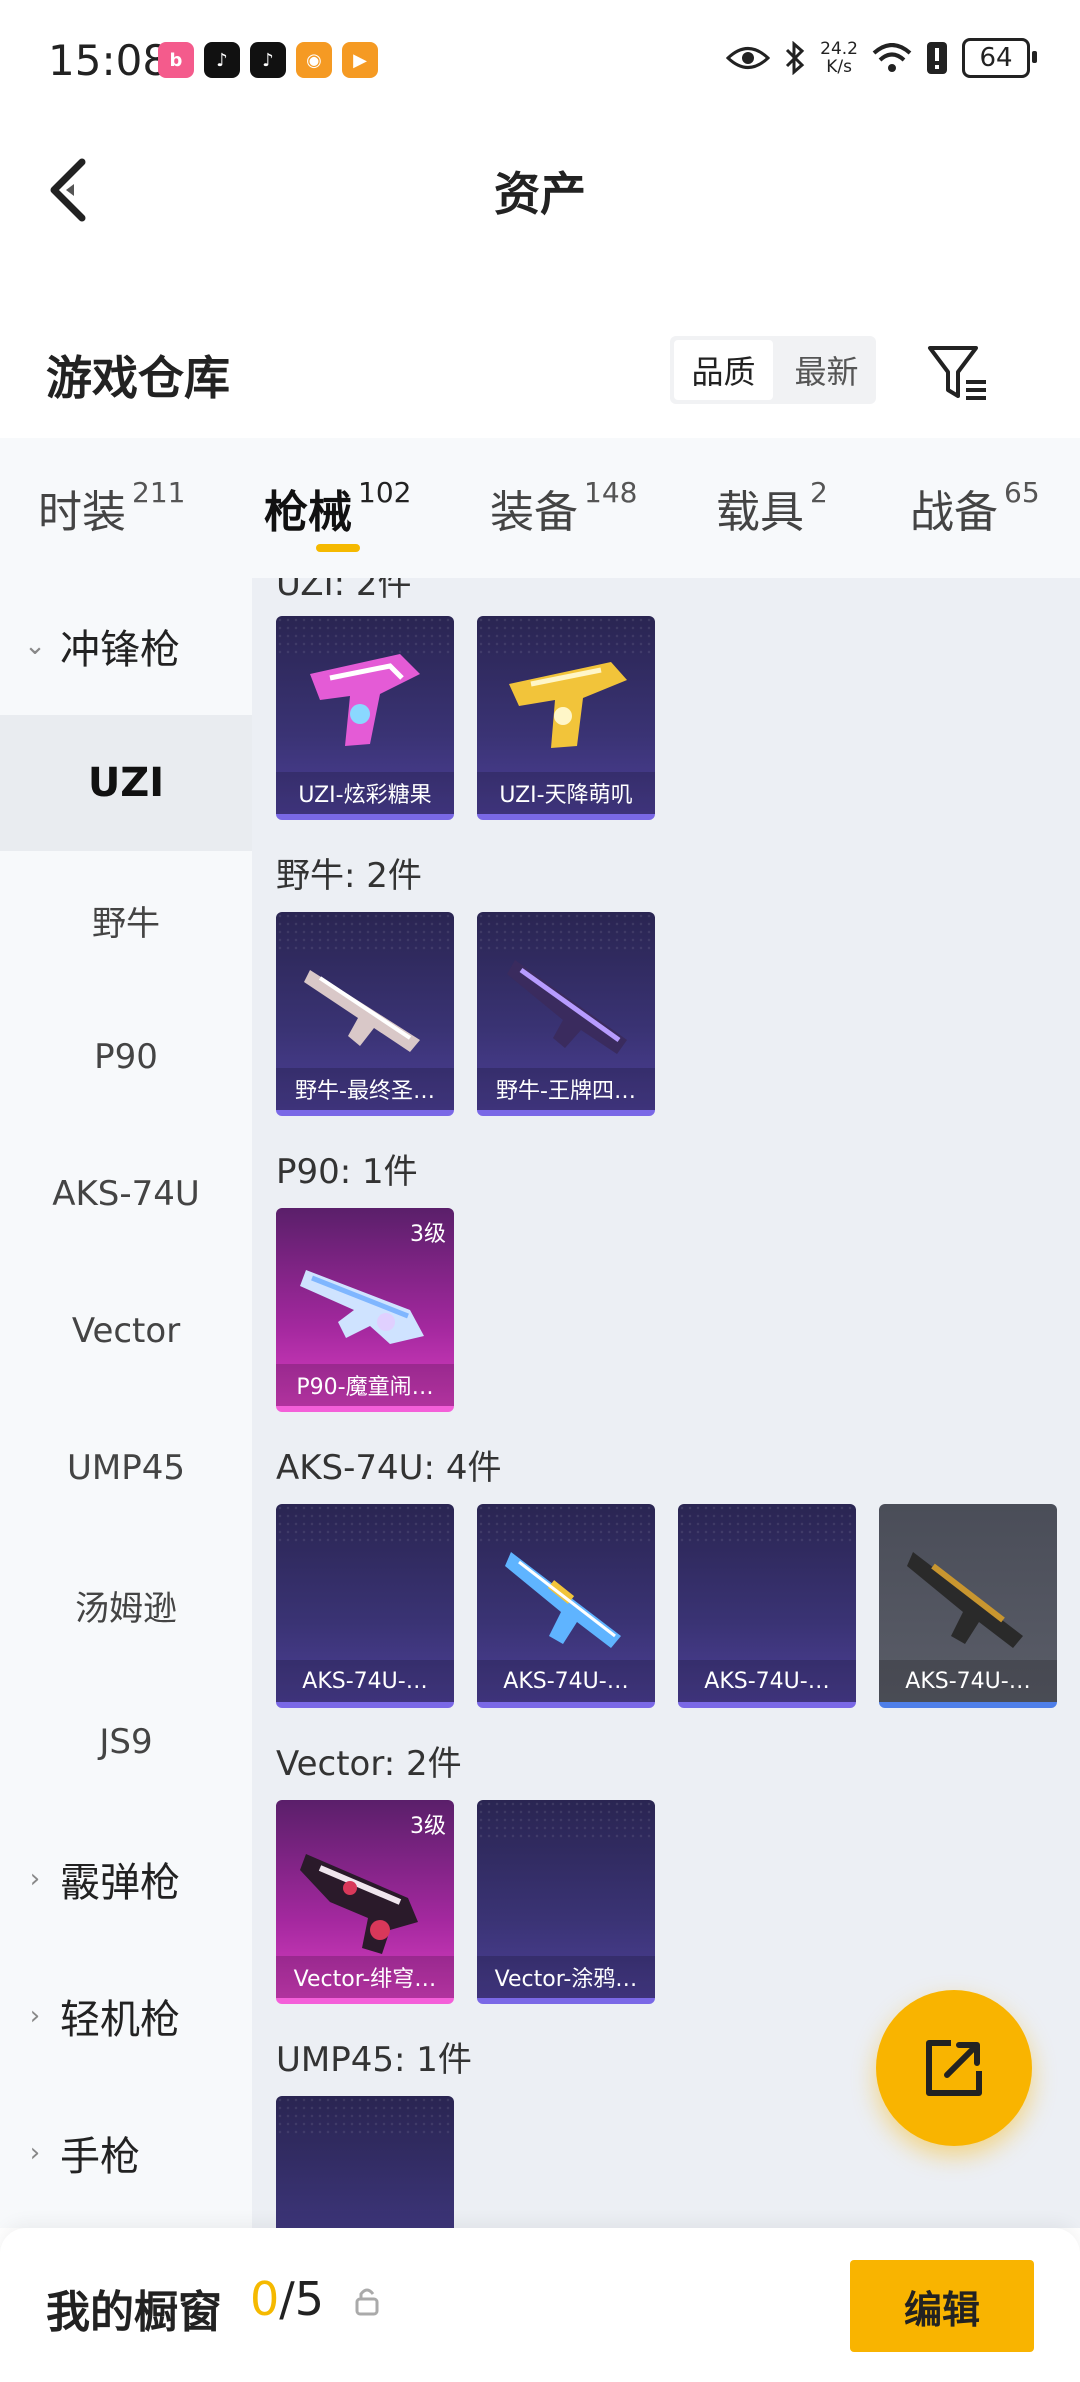 The image size is (1080, 2382). I want to click on tab-label: 战备, so click(954, 512).